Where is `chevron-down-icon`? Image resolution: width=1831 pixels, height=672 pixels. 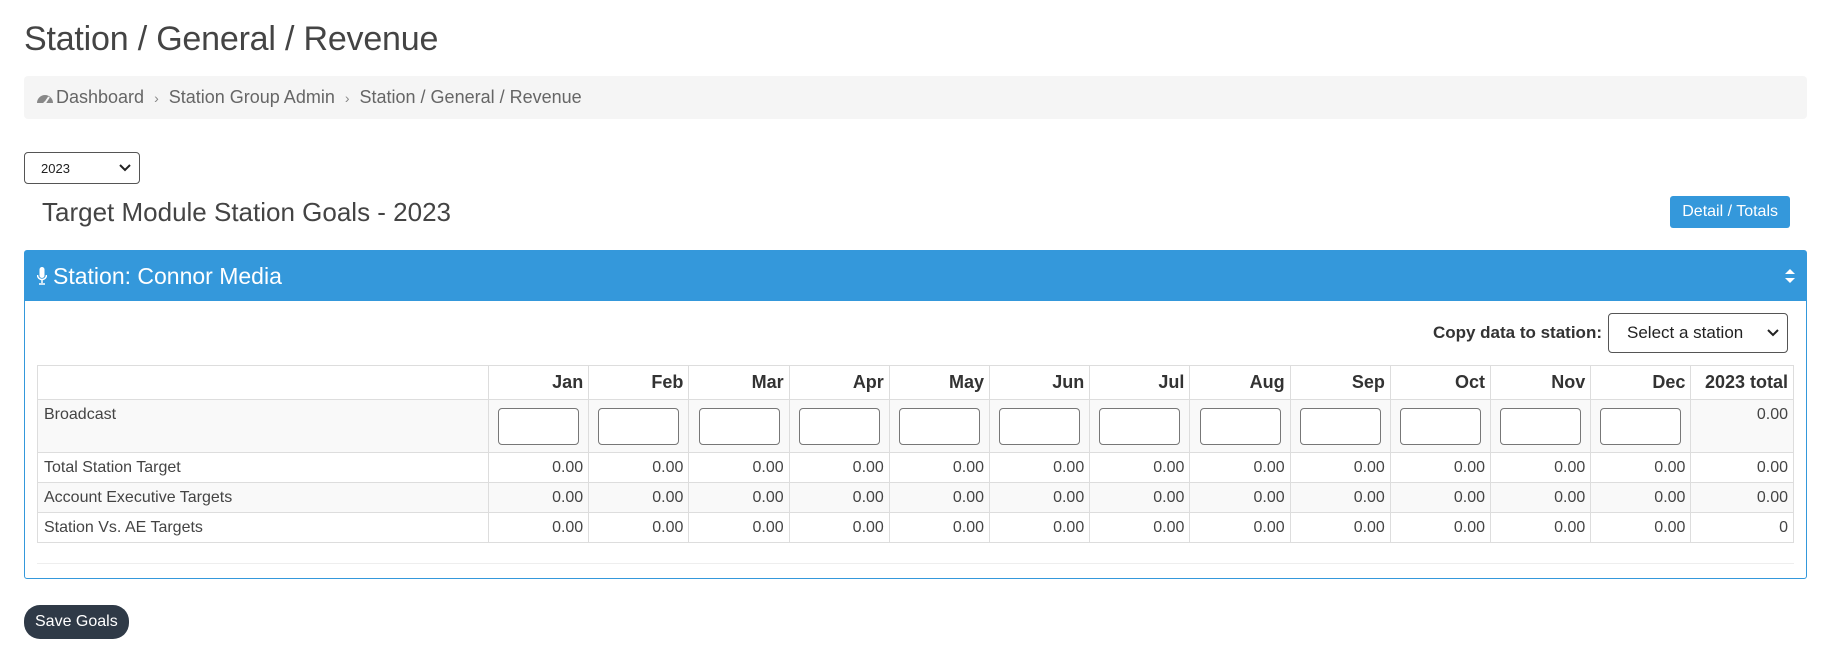
chevron-down-icon is located at coordinates (125, 168).